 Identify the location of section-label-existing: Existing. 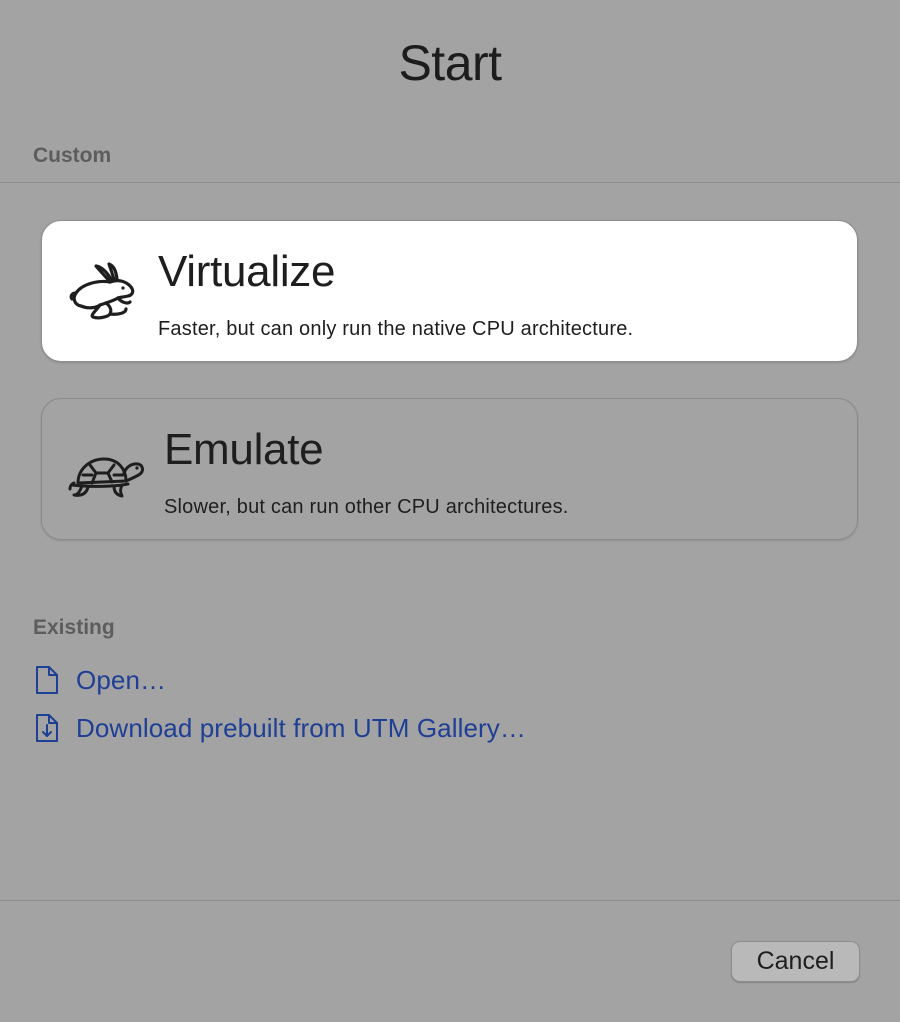
(74, 627).